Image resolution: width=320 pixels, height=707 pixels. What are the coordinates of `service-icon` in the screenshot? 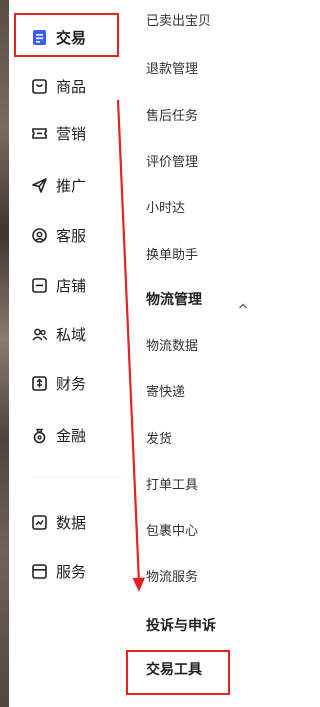 It's located at (39, 571).